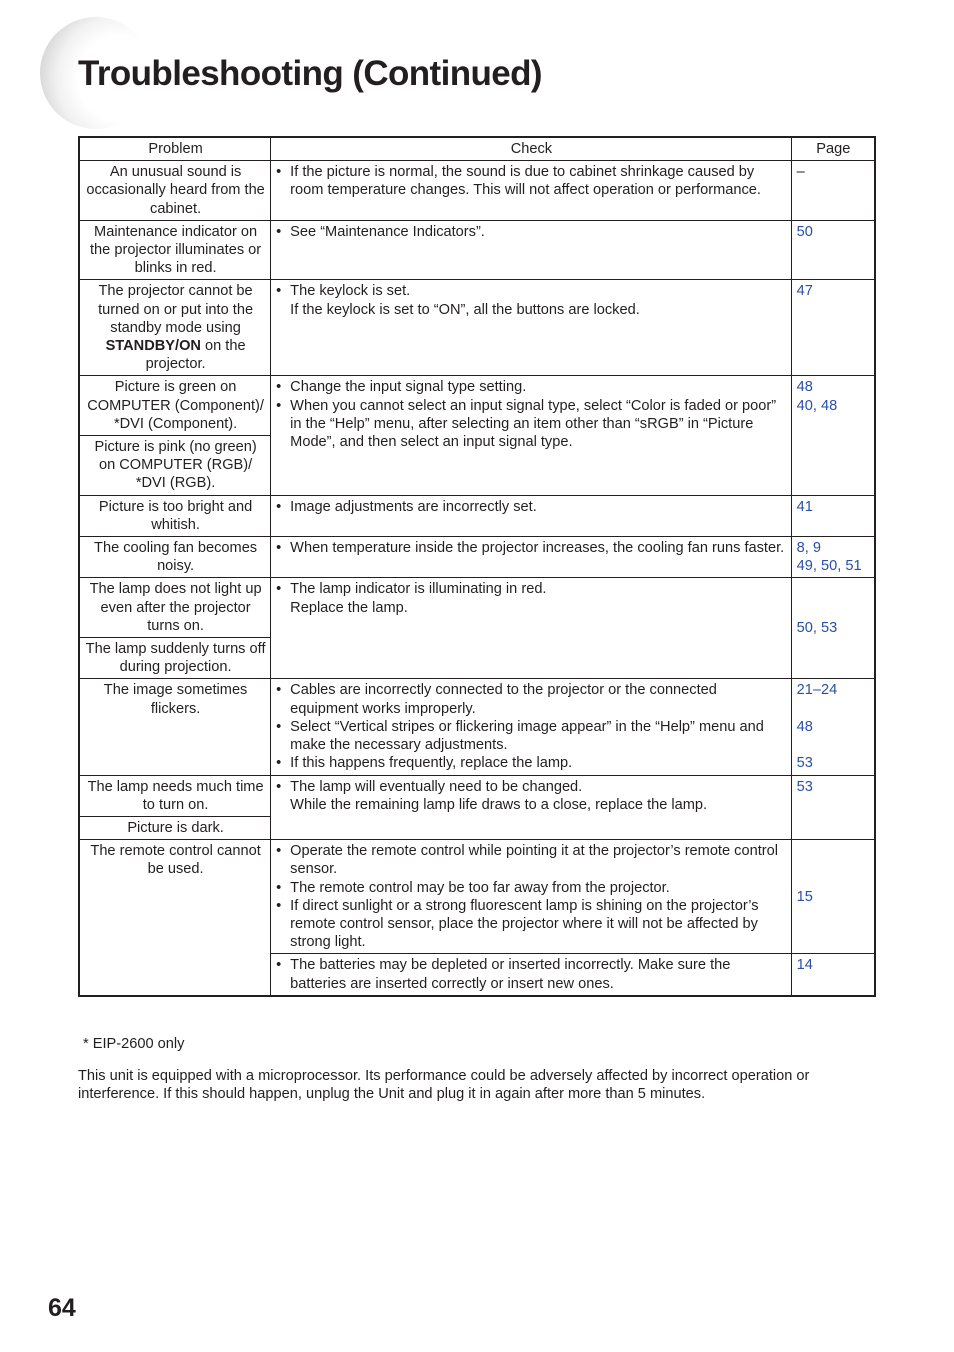  What do you see at coordinates (153, 346) in the screenshot?
I see `standby-on-label: STANDBY/ON` at bounding box center [153, 346].